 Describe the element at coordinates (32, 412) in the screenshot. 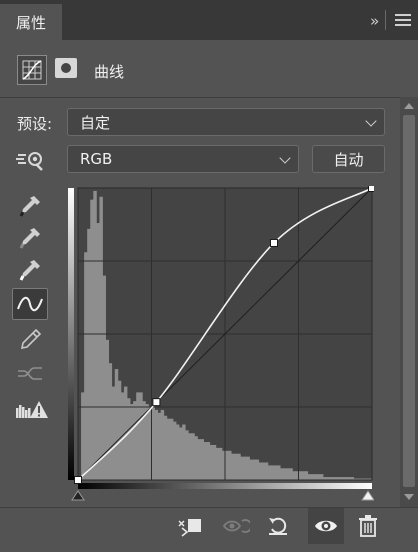

I see `clipping-warning-icon` at that location.